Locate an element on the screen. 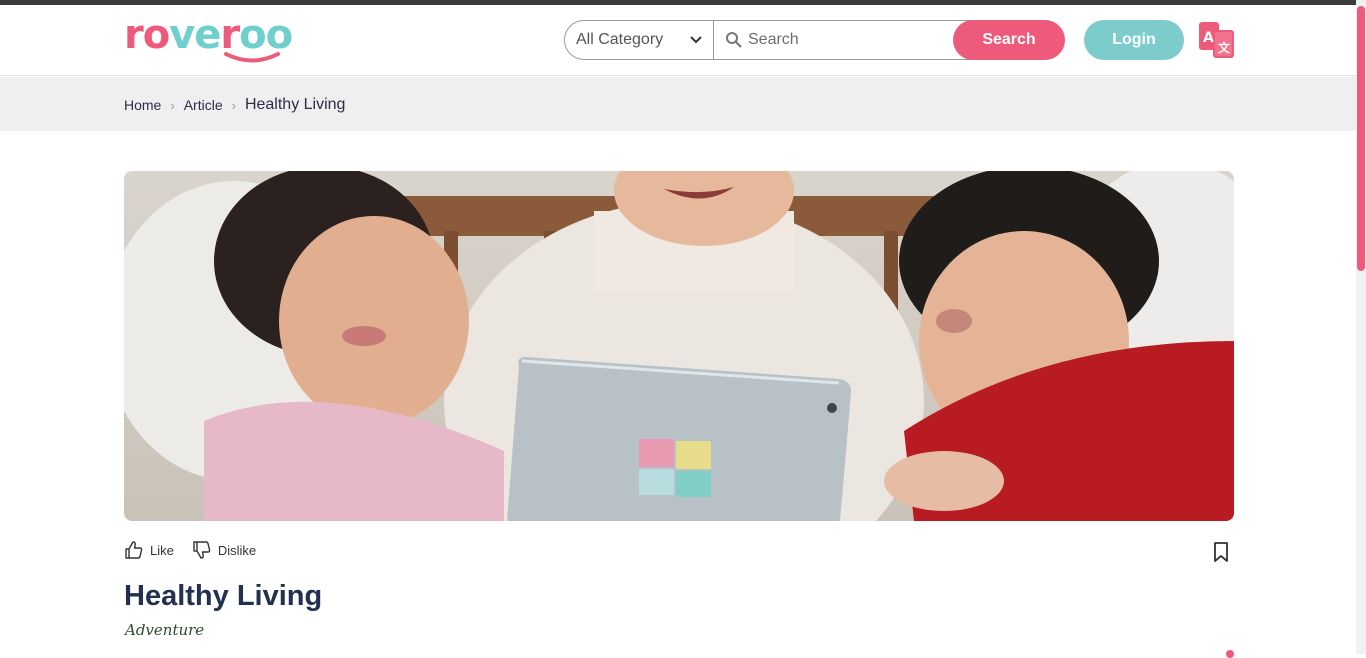 This screenshot has width=1366, height=658. page-scrollbar is located at coordinates (1361, 327).